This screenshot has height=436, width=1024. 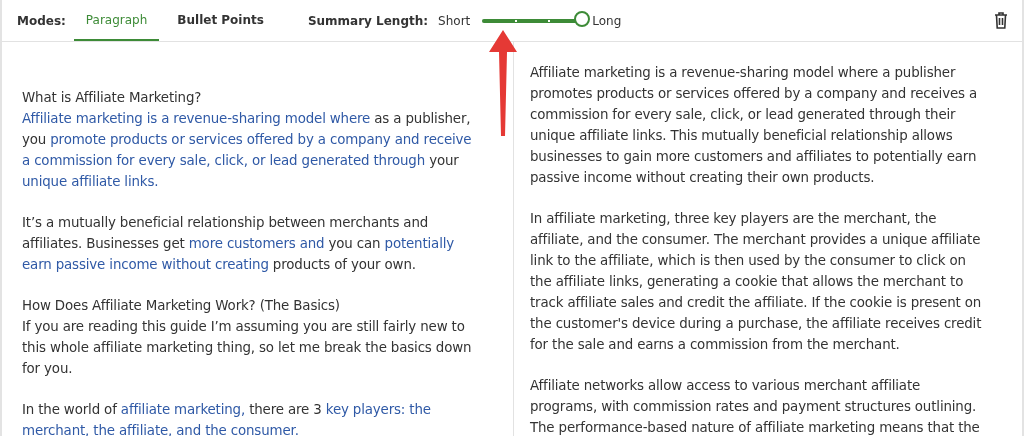 I want to click on source-paragraph: How Does Affiliate Marketing Work? (The Basics), so click(x=181, y=306).